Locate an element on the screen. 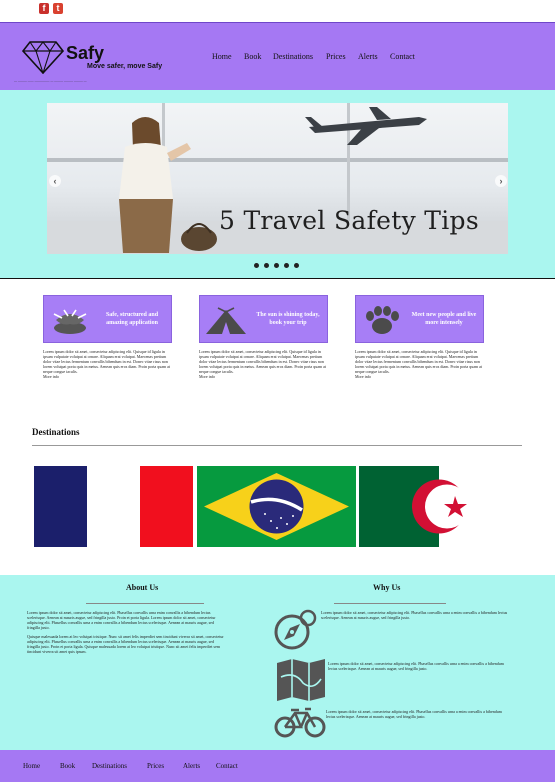  feature-banner: Meet new people and live more intensely is located at coordinates (419, 319).